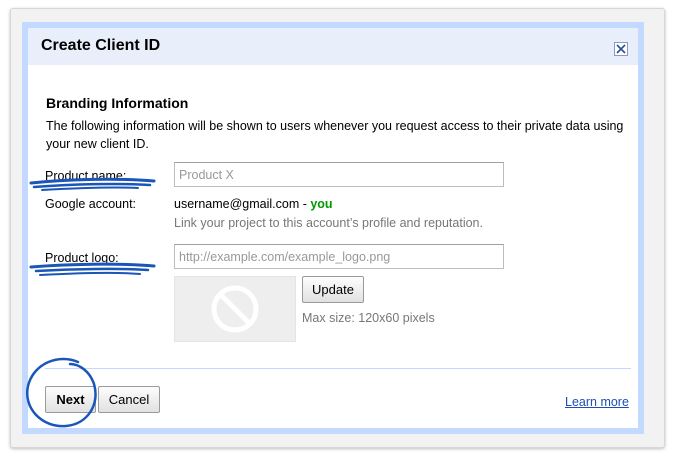  I want to click on update-button: Update, so click(333, 289).